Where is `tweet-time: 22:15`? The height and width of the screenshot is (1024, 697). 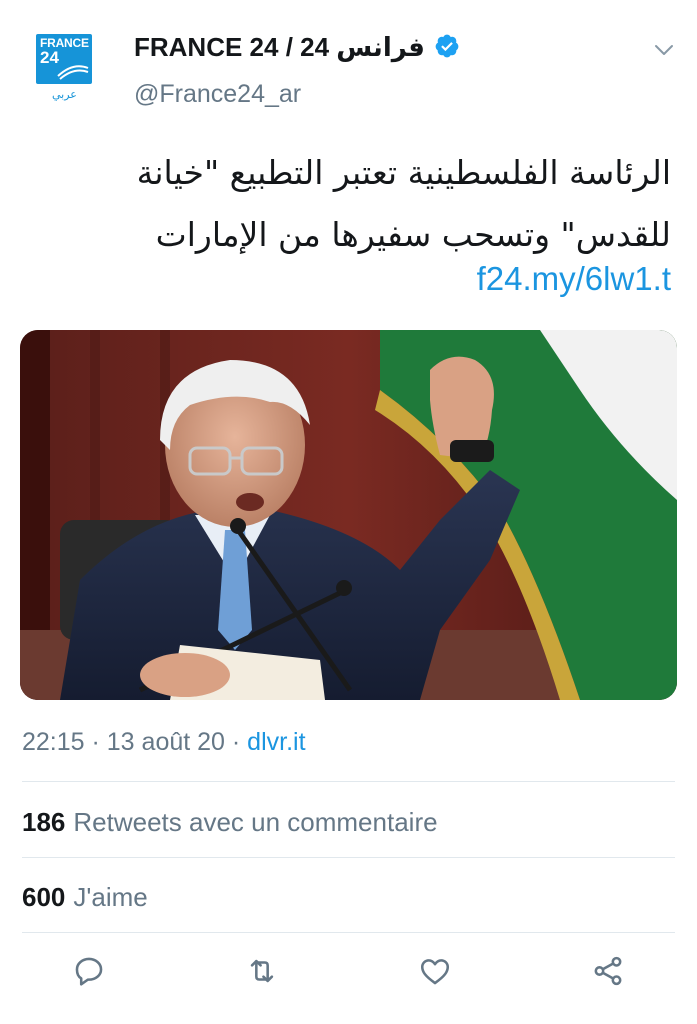 tweet-time: 22:15 is located at coordinates (53, 742).